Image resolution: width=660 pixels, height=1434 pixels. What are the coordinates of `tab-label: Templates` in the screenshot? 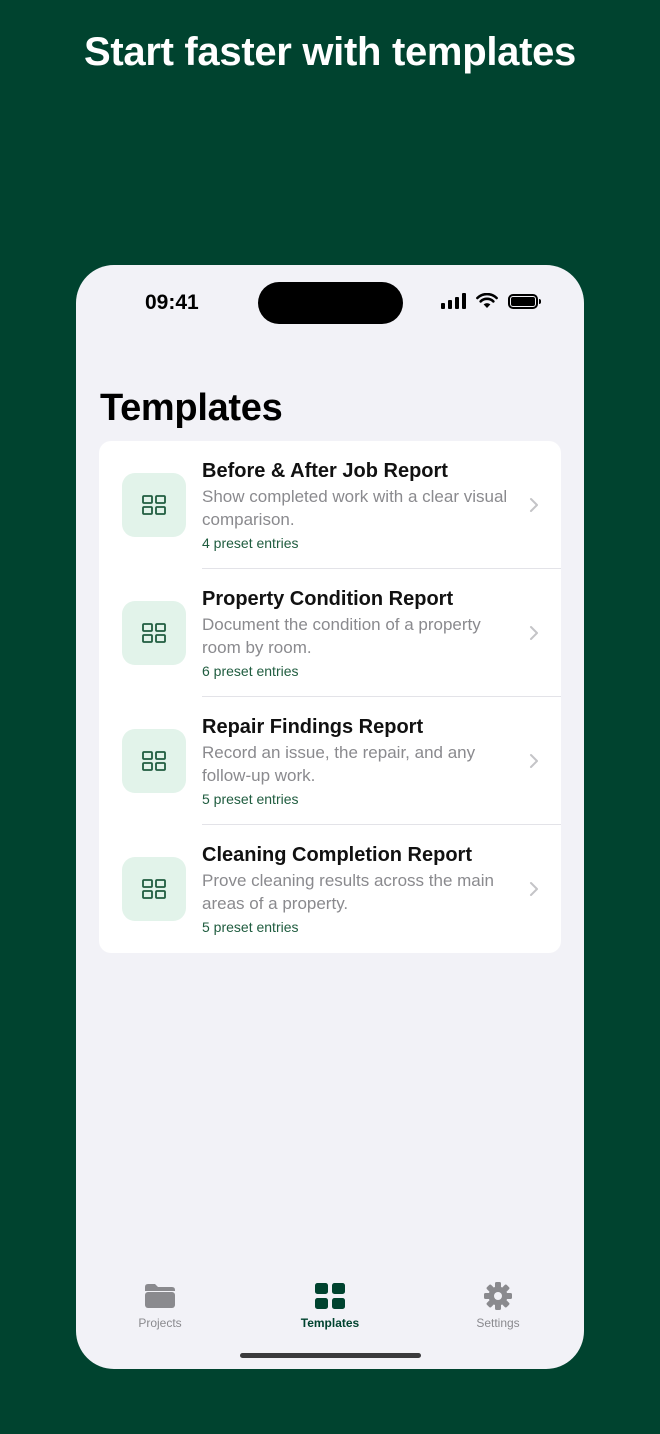 It's located at (330, 1323).